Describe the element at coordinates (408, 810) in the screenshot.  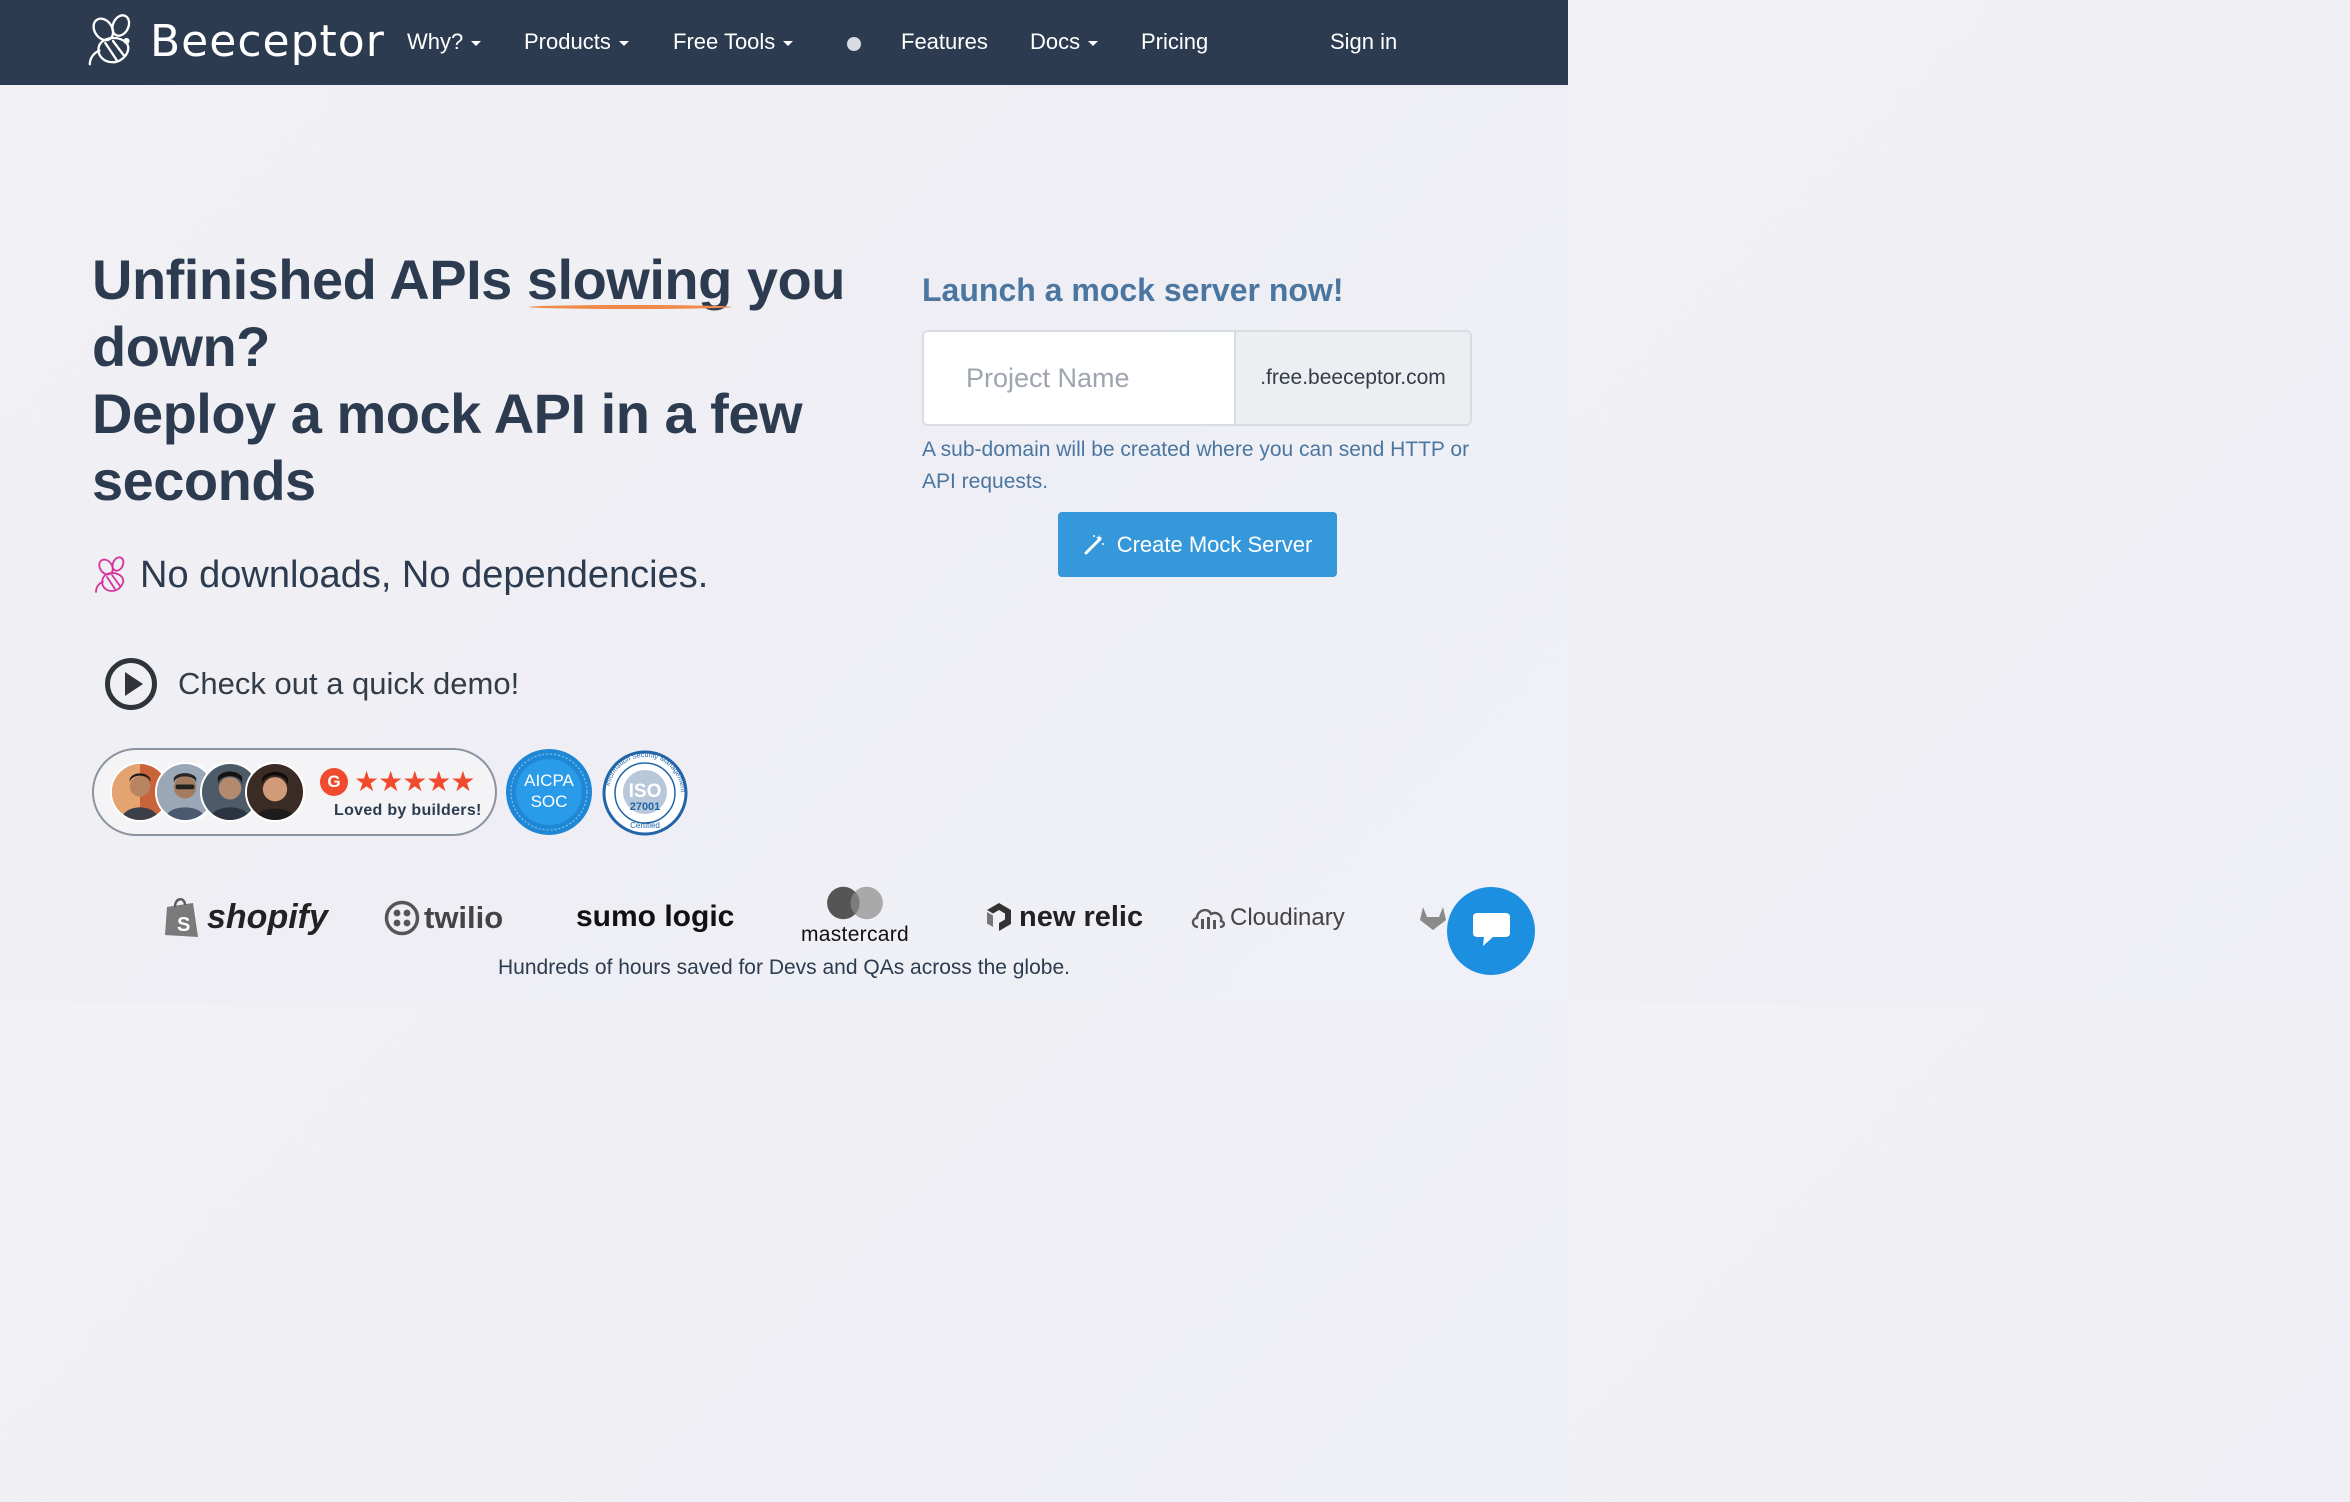
I see `loved-by-builders-text: Loved by builders!` at that location.